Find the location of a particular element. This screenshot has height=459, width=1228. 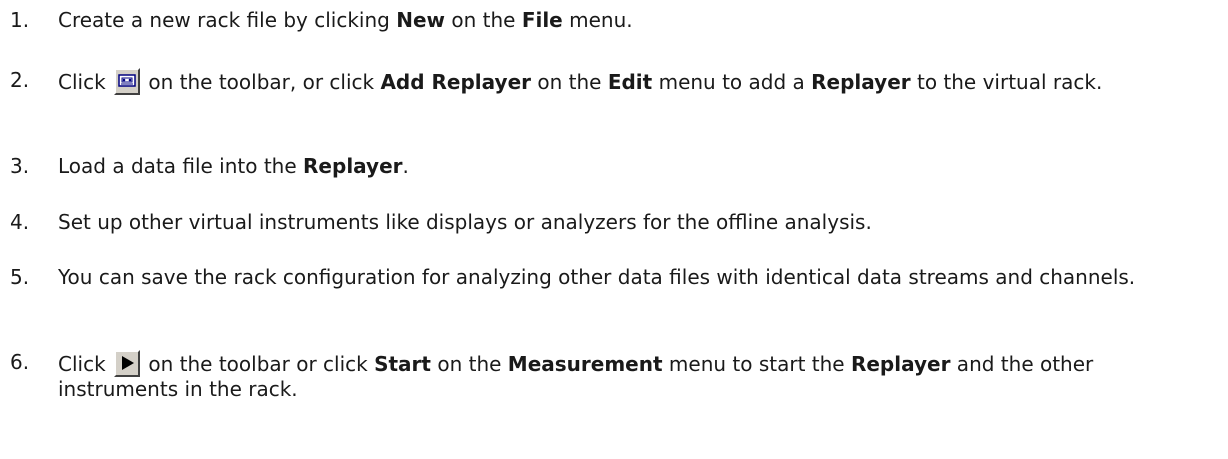

step-number: 3. is located at coordinates (20, 166).